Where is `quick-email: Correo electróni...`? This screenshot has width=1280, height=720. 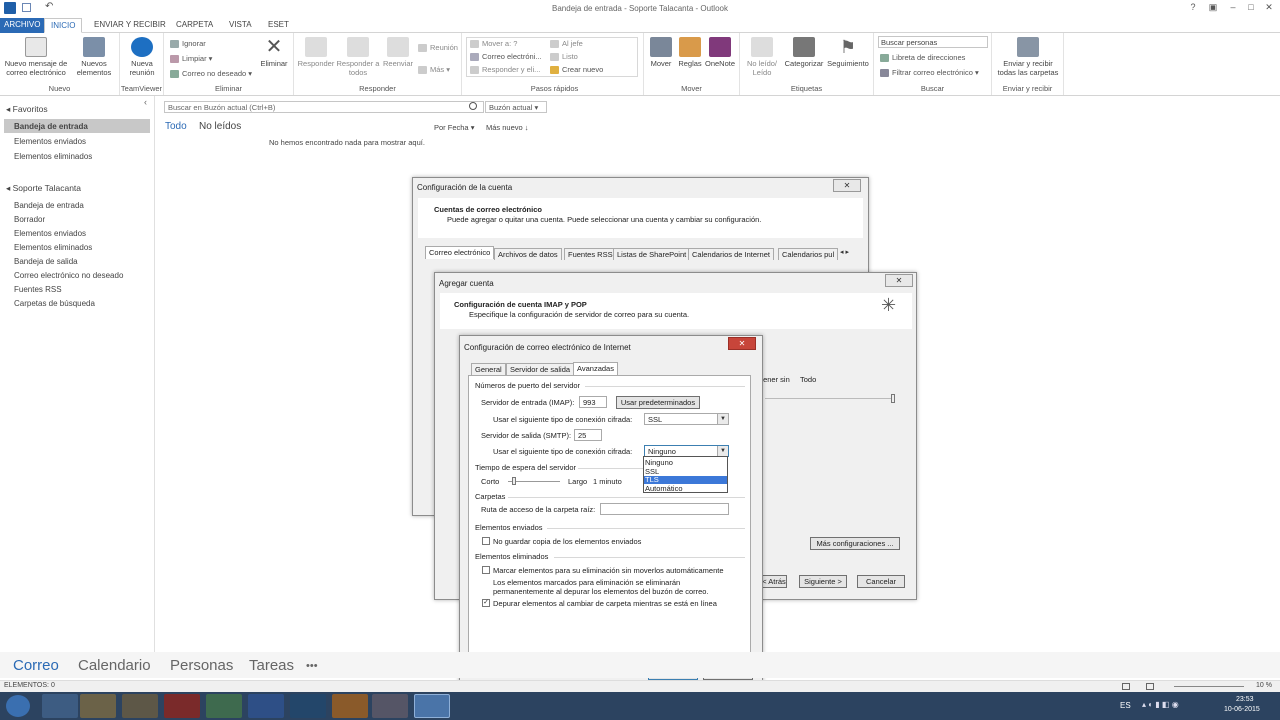 quick-email: Correo electróni... is located at coordinates (506, 57).